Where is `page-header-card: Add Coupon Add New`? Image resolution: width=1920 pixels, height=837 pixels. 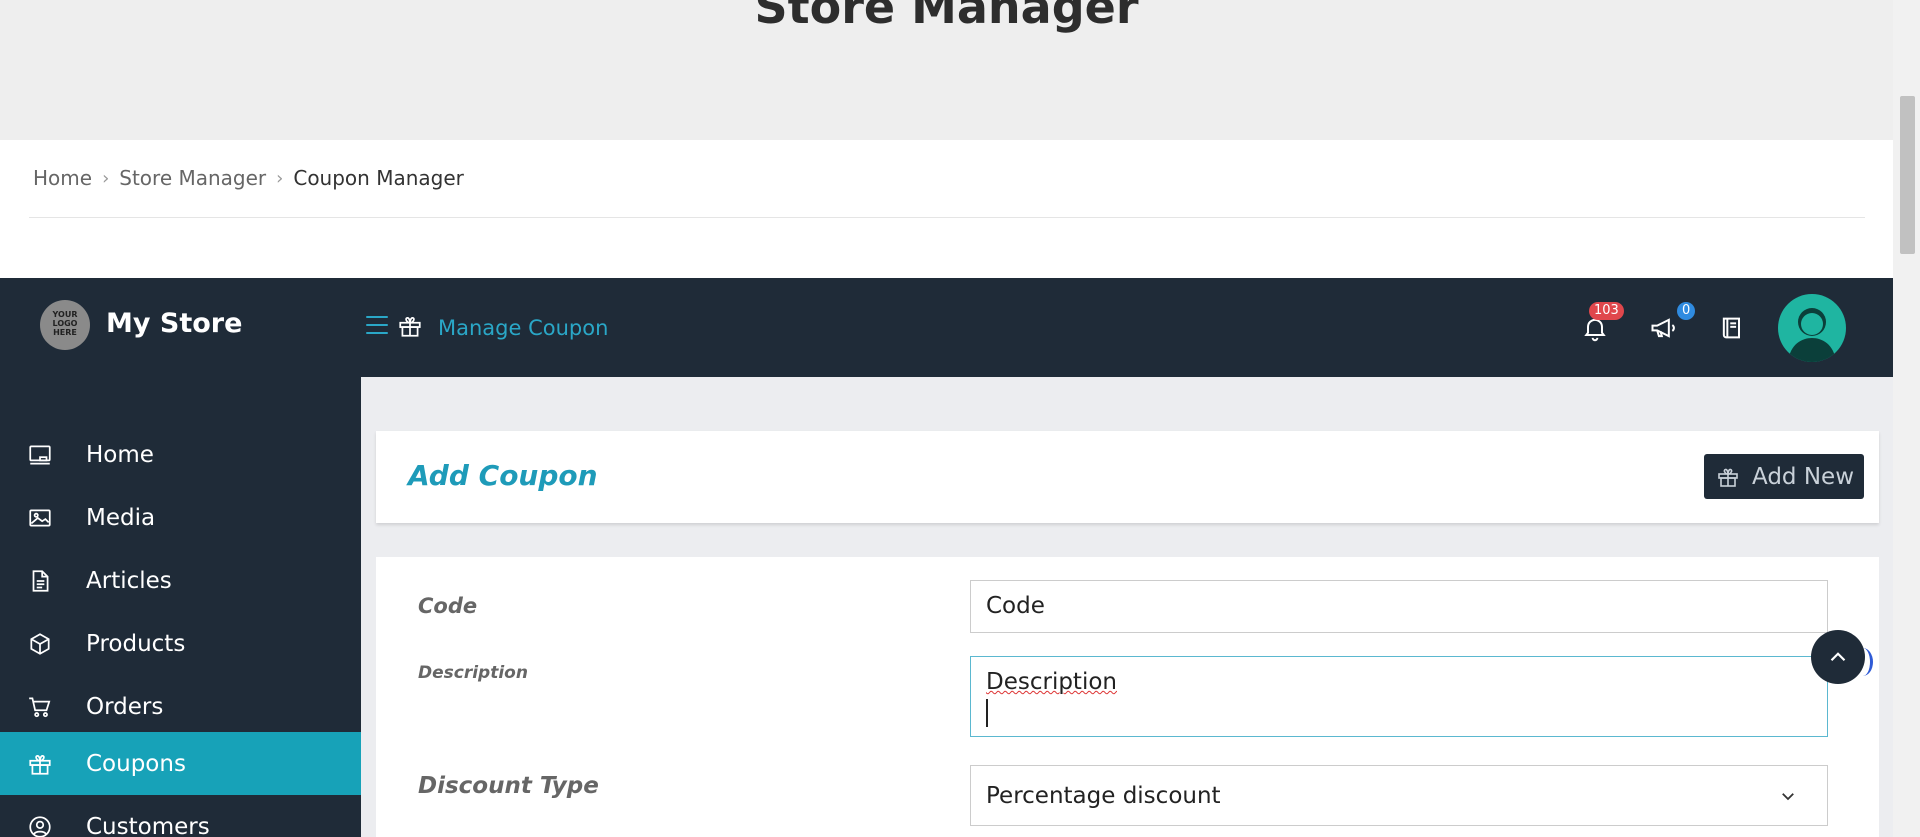
page-header-card: Add Coupon Add New is located at coordinates (1127, 477).